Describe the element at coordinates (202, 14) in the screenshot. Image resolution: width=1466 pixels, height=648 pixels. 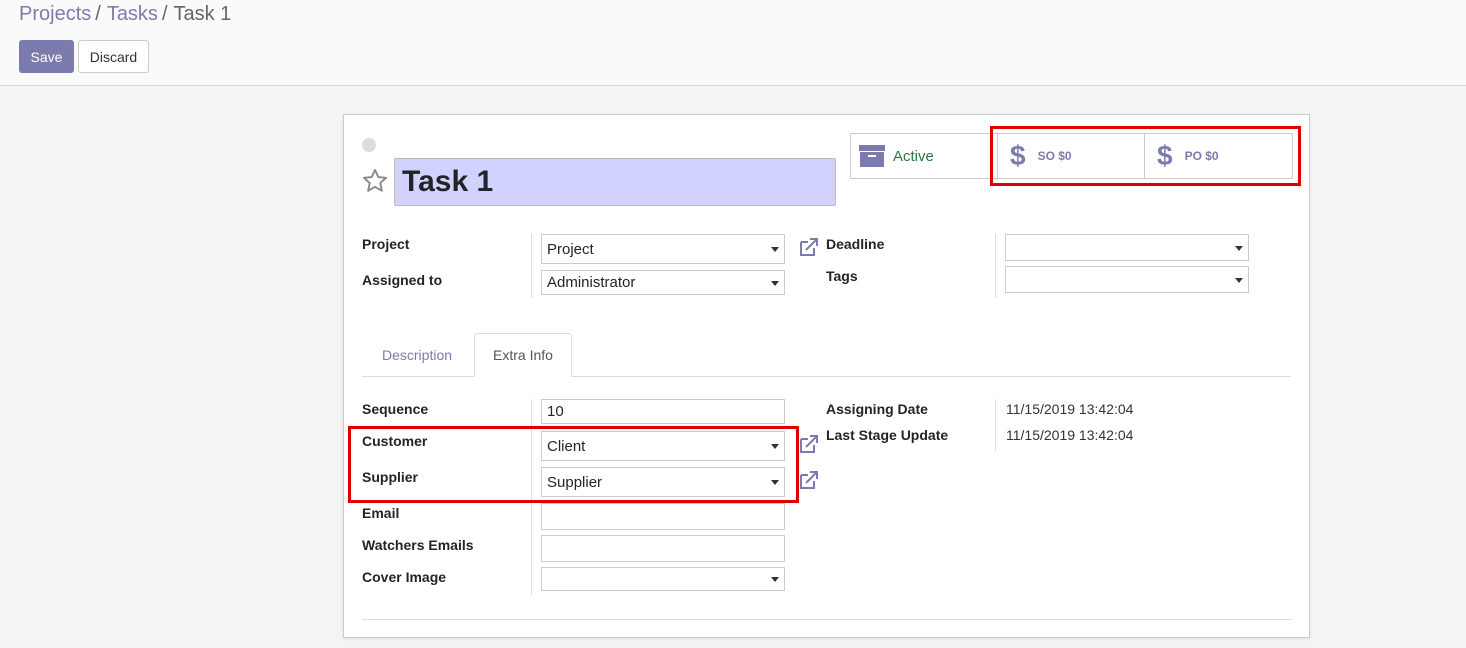
I see `breadcrumb-current: Task 1` at that location.